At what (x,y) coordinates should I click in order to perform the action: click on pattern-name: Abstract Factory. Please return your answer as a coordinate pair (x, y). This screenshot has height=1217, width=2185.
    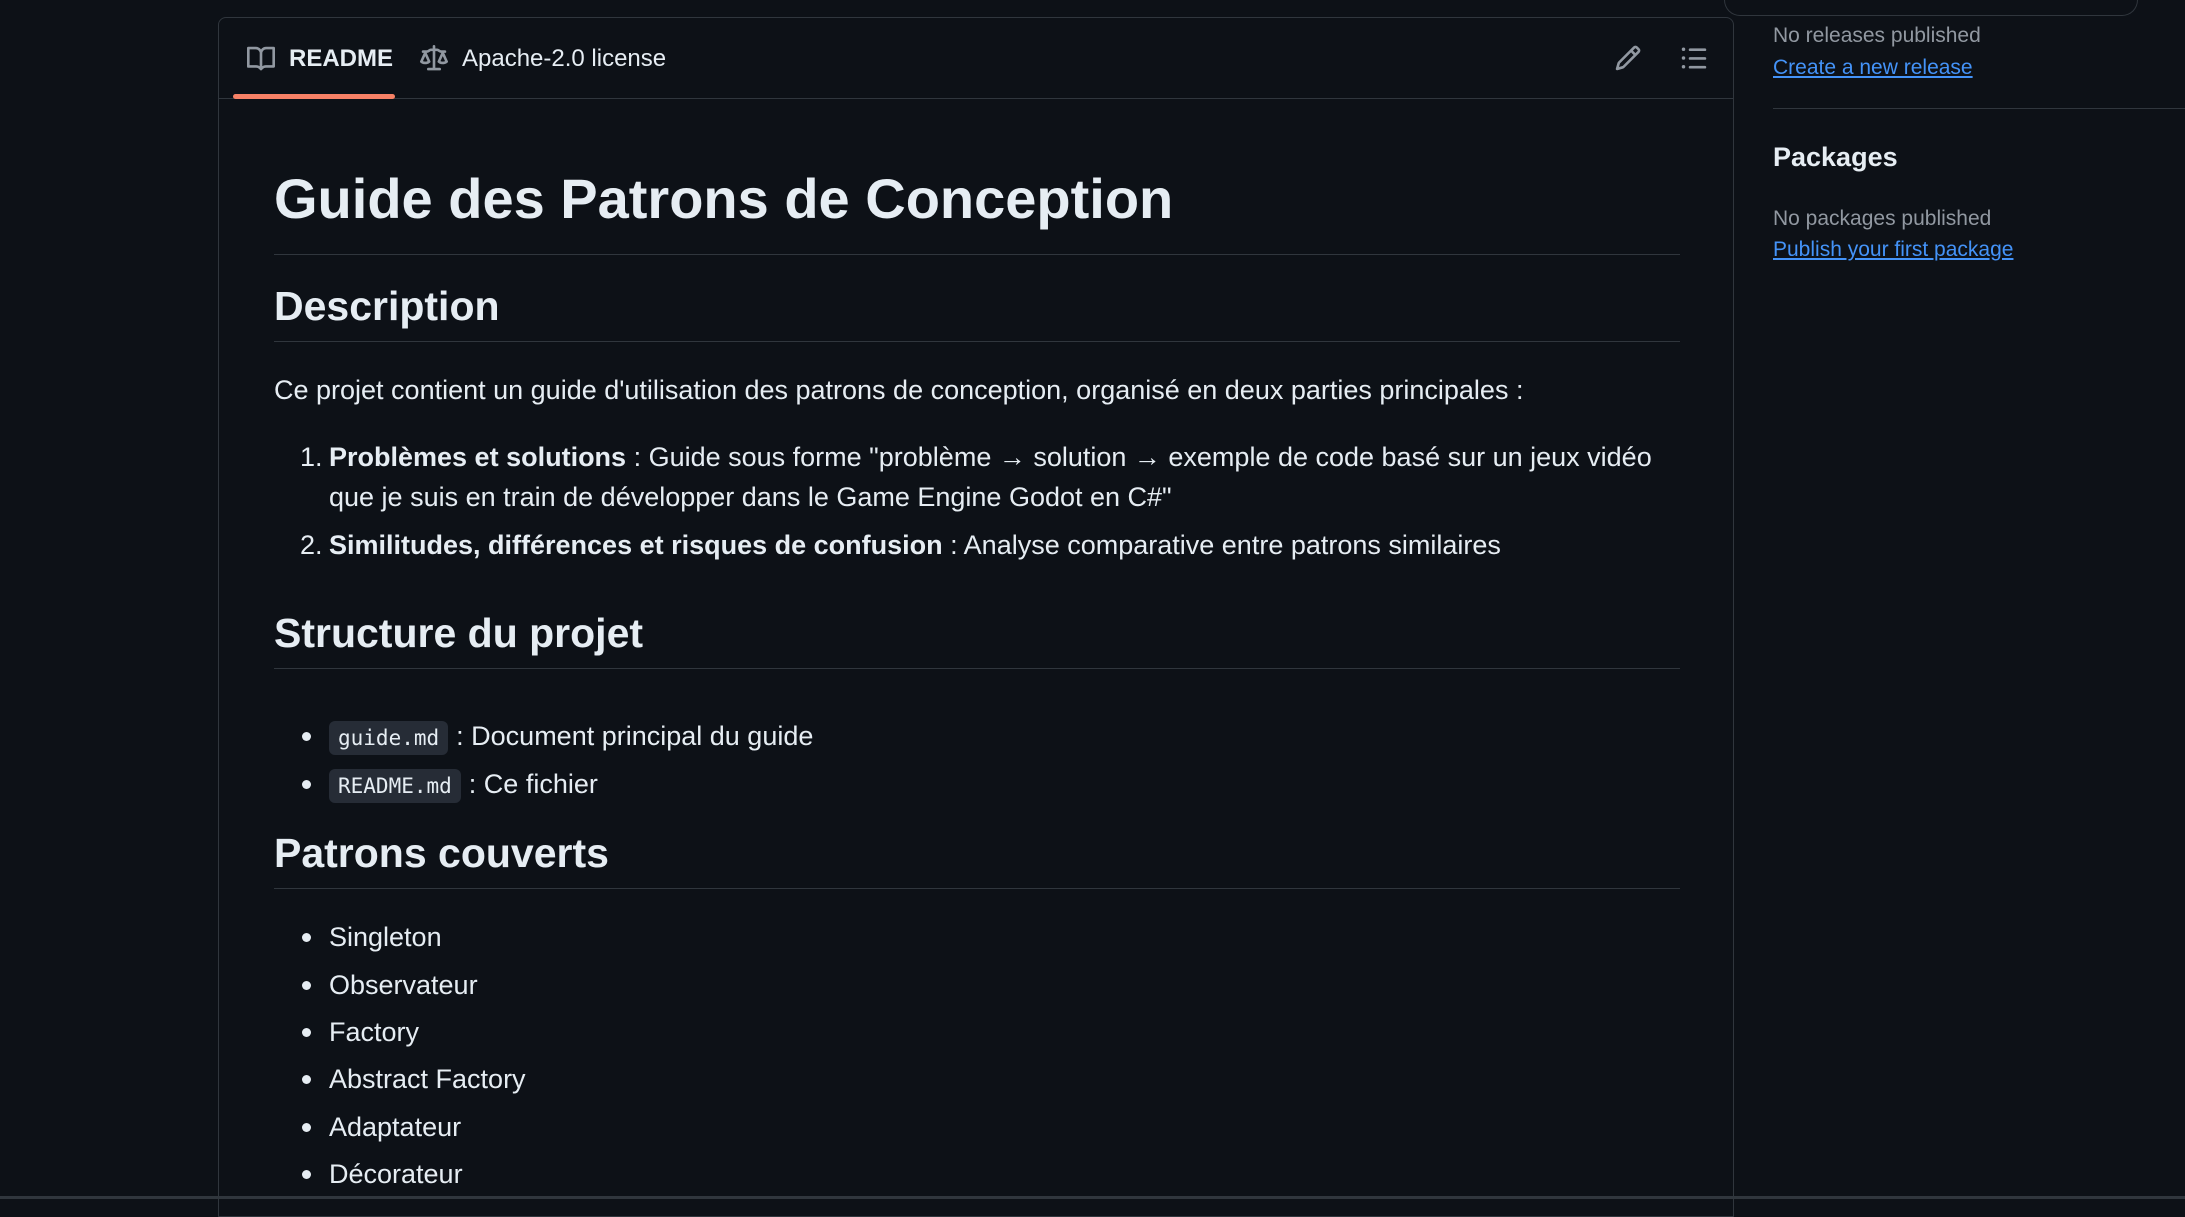
    Looking at the image, I should click on (427, 1079).